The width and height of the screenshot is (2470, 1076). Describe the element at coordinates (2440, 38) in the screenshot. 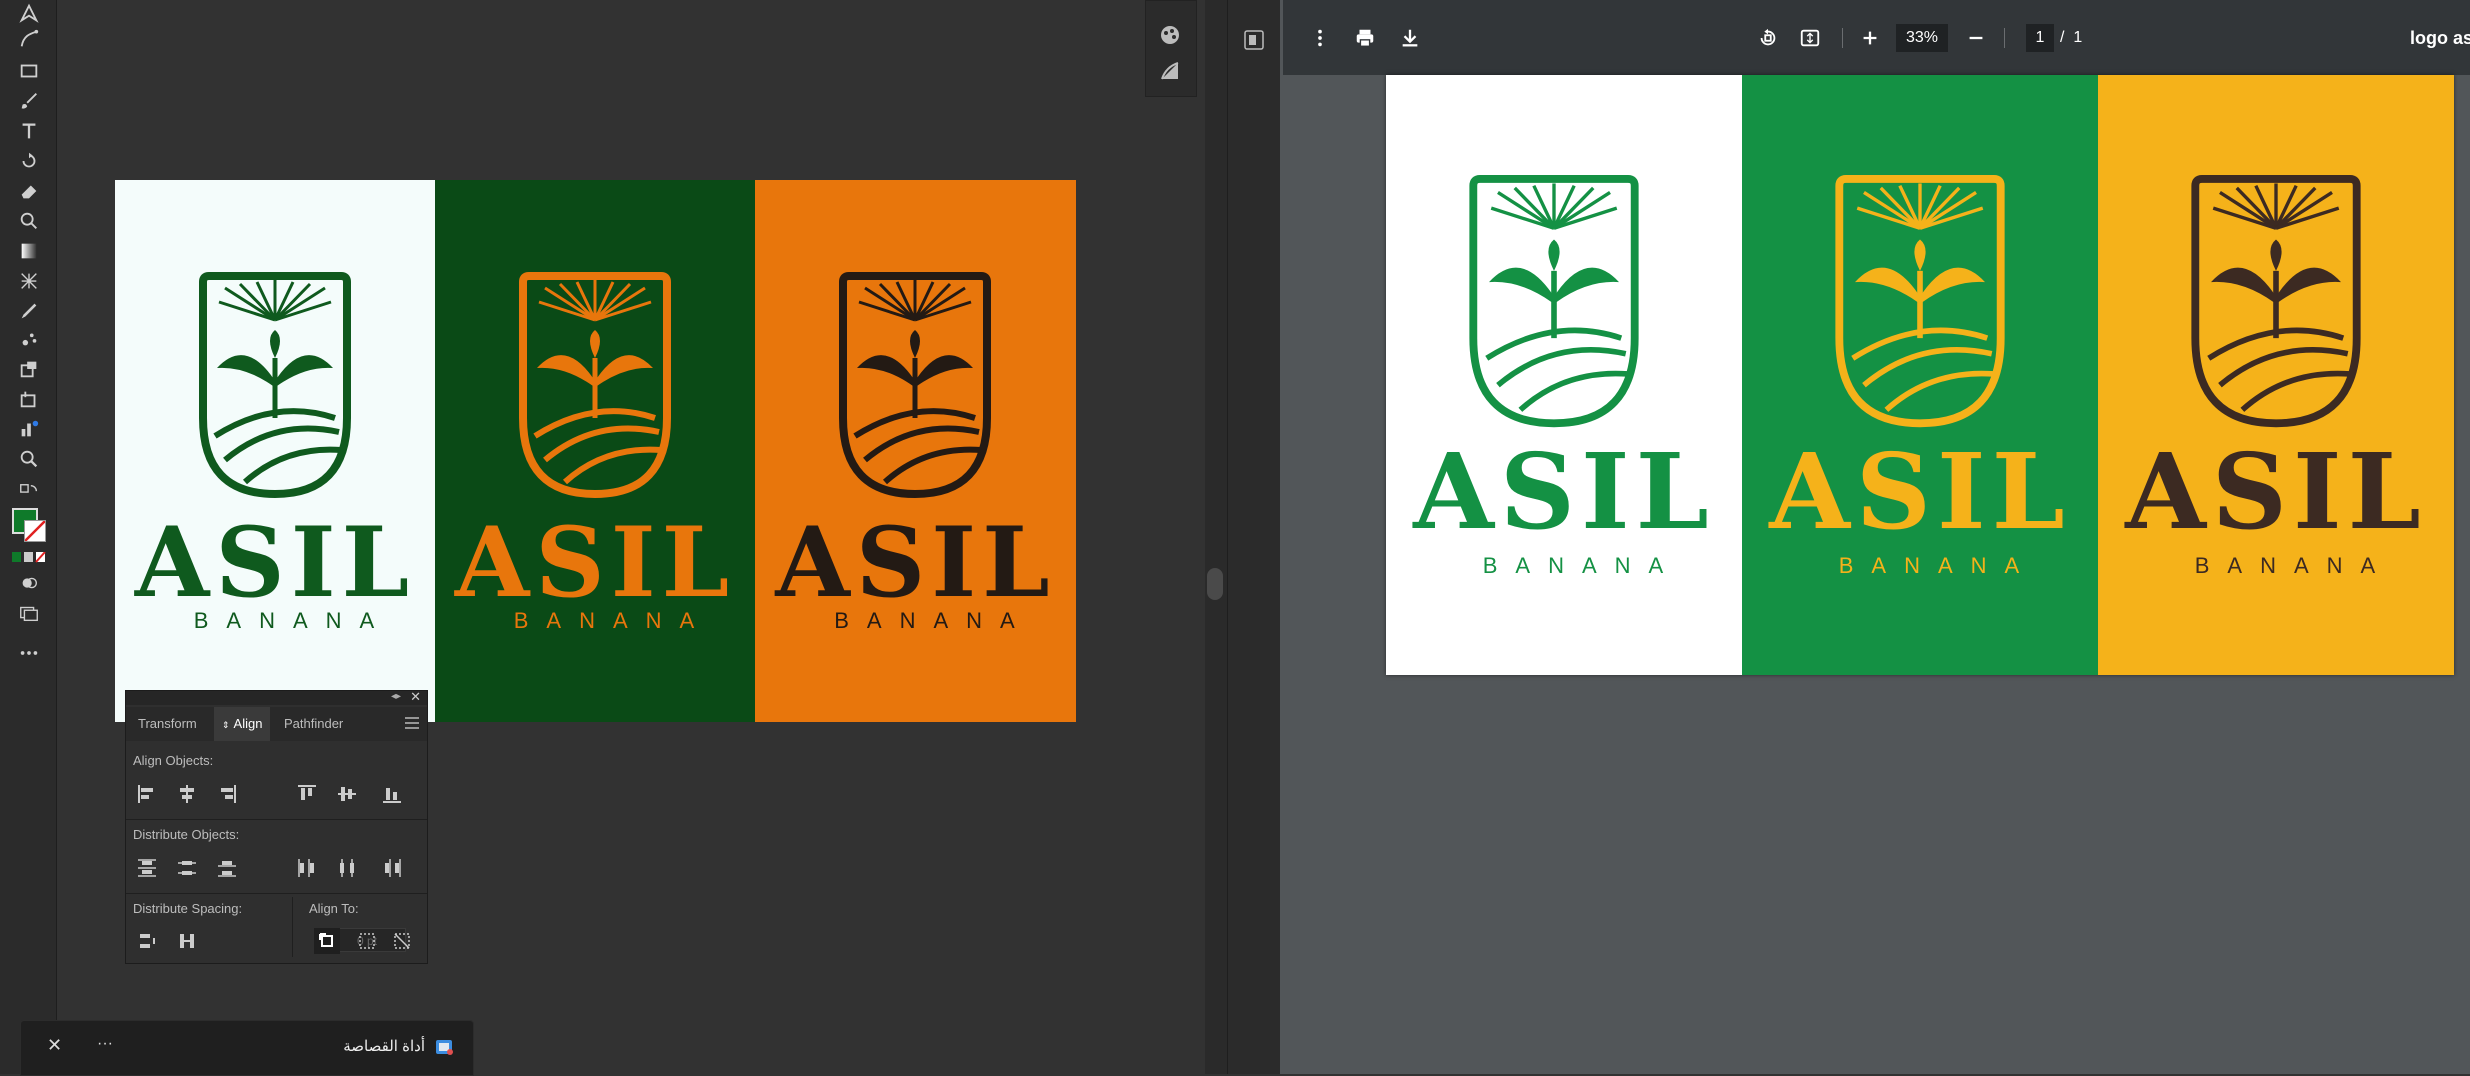

I see `document-title: logo as` at that location.